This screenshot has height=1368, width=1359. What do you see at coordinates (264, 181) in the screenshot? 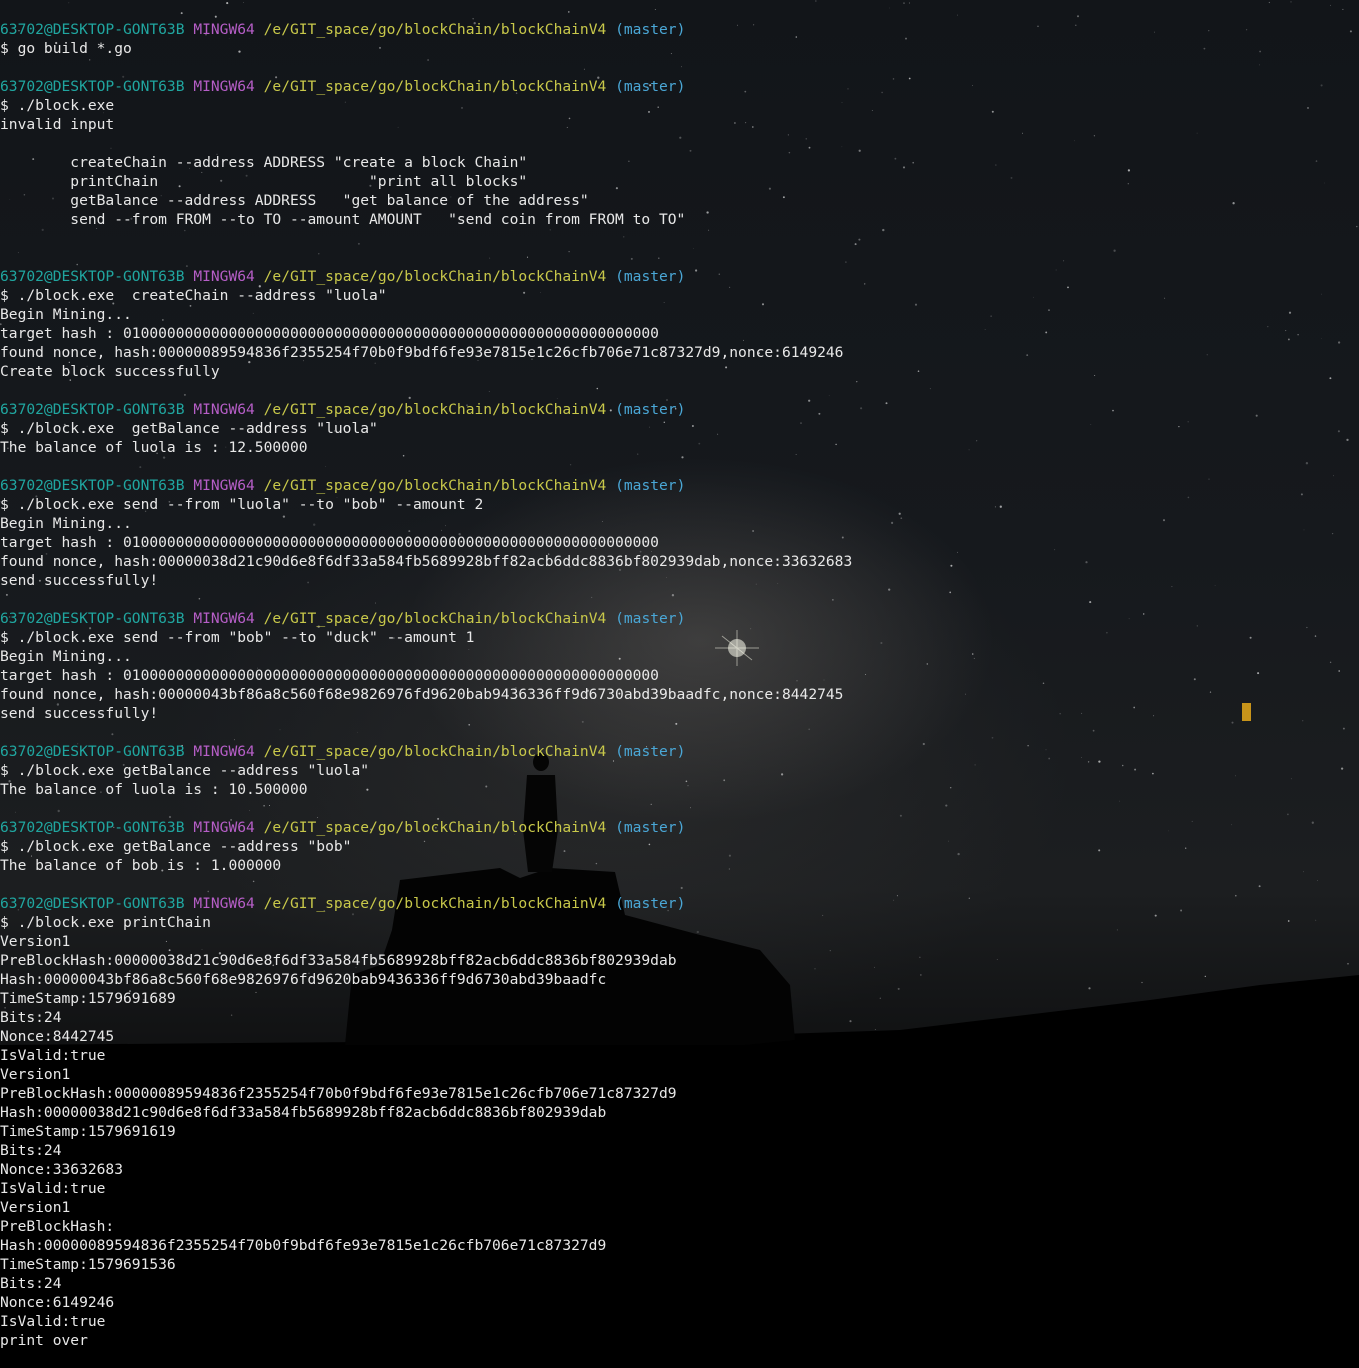
I see `output-line: printChain "print all blocks"` at bounding box center [264, 181].